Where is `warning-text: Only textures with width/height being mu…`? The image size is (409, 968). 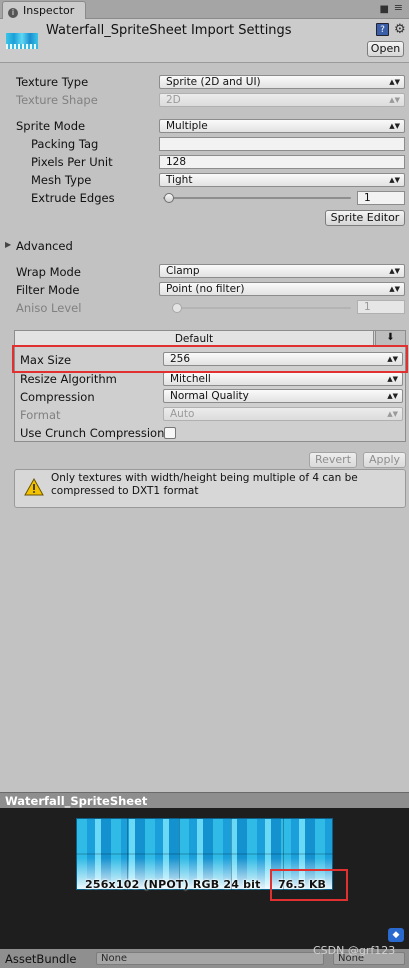
warning-text: Only textures with width/height being mu… is located at coordinates (204, 484).